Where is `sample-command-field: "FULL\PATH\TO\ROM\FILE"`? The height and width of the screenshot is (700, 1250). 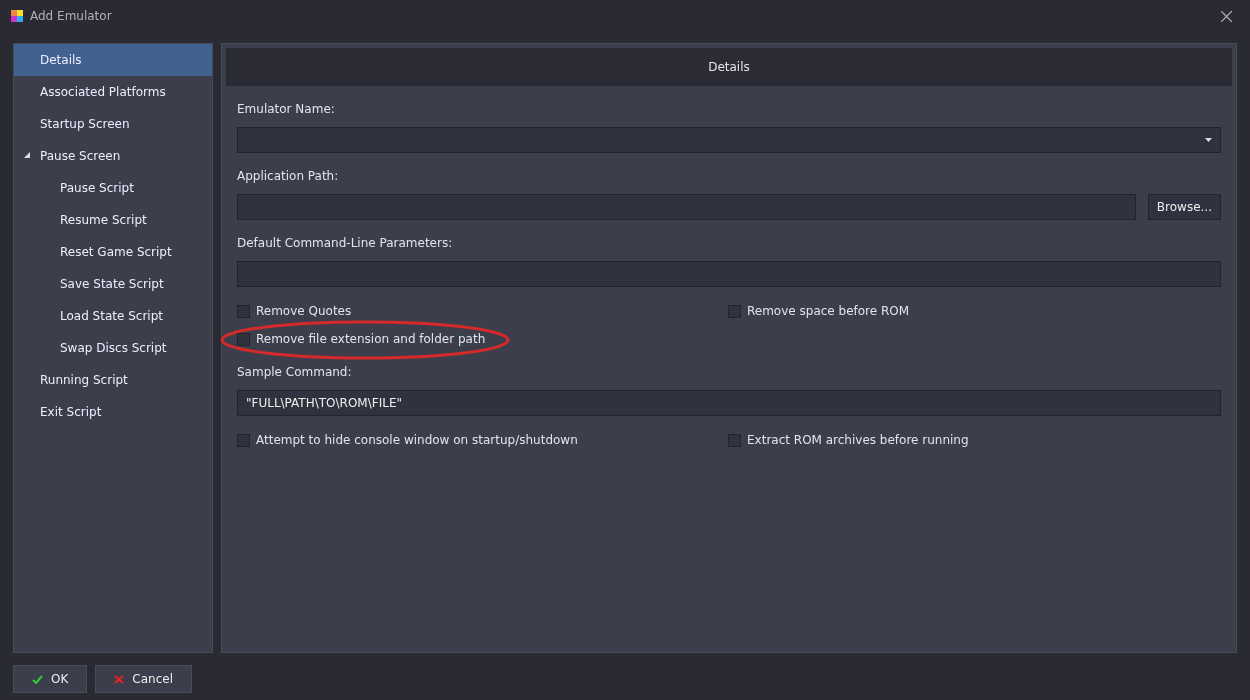 sample-command-field: "FULL\PATH\TO\ROM\FILE" is located at coordinates (729, 403).